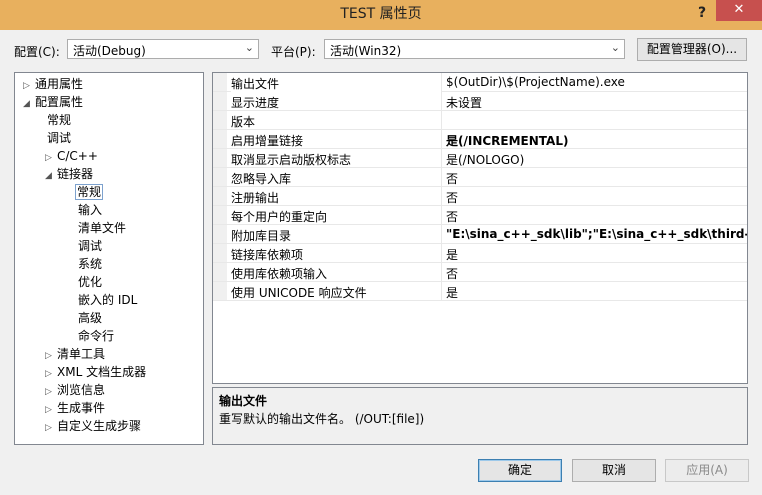 The image size is (762, 495). I want to click on property-row: 链接库依赖项 是, so click(480, 253).